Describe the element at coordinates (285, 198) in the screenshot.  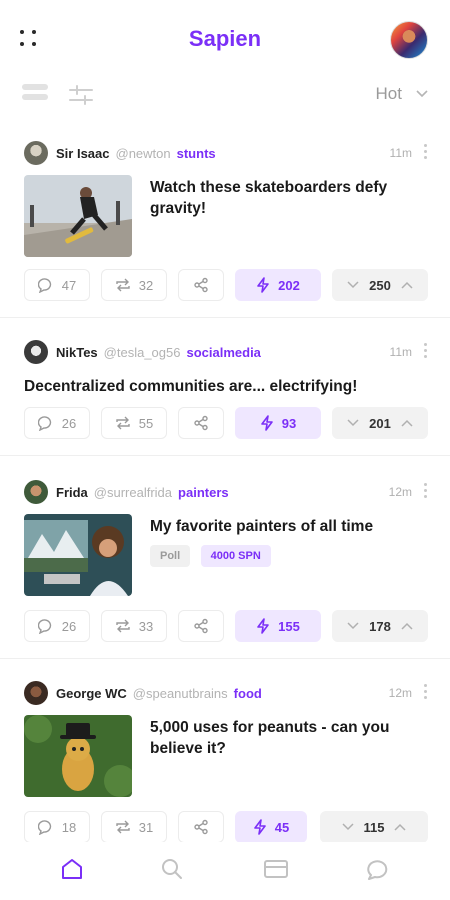
I see `post-title: Watch these skateboarders defy gravity!` at that location.